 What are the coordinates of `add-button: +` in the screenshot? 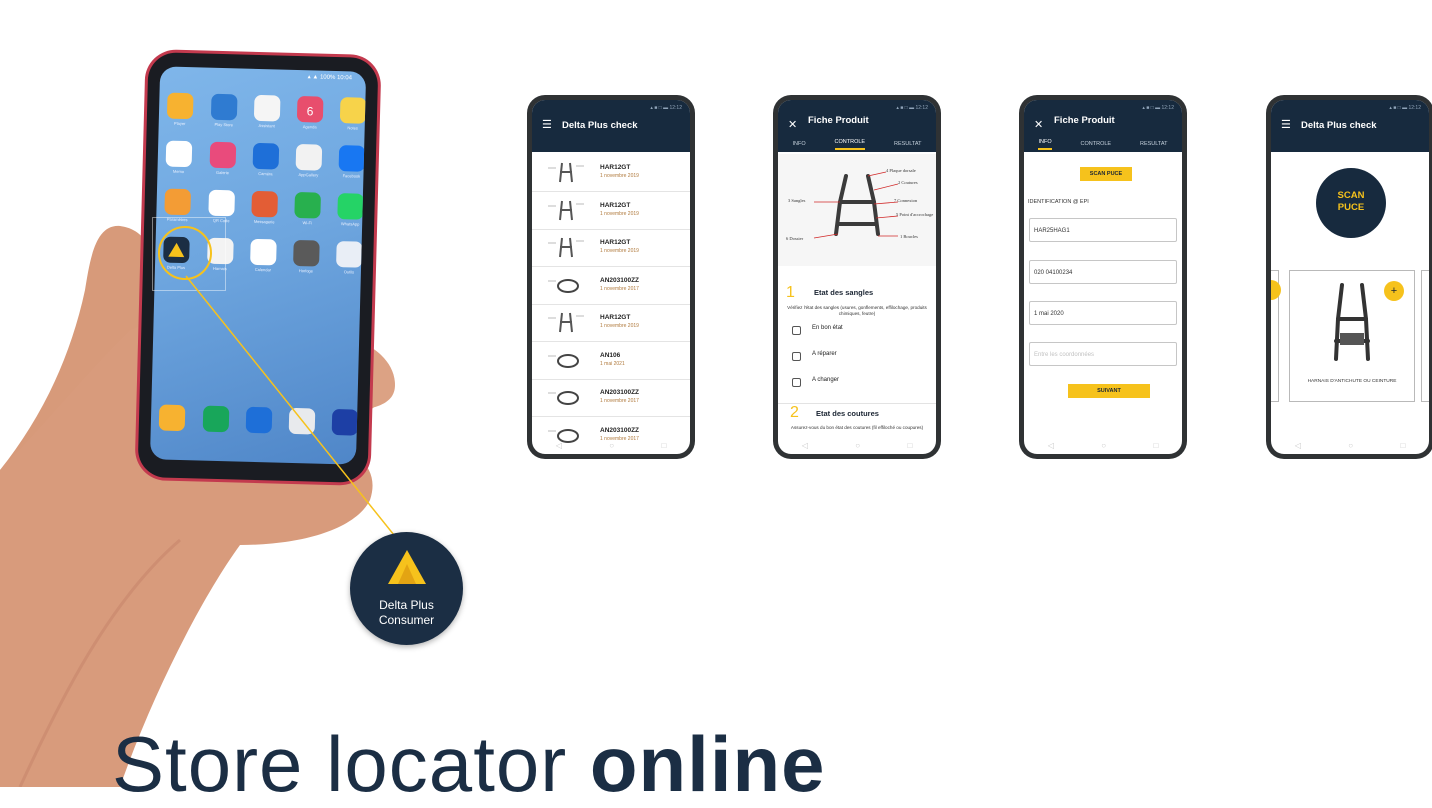 It's located at (1394, 291).